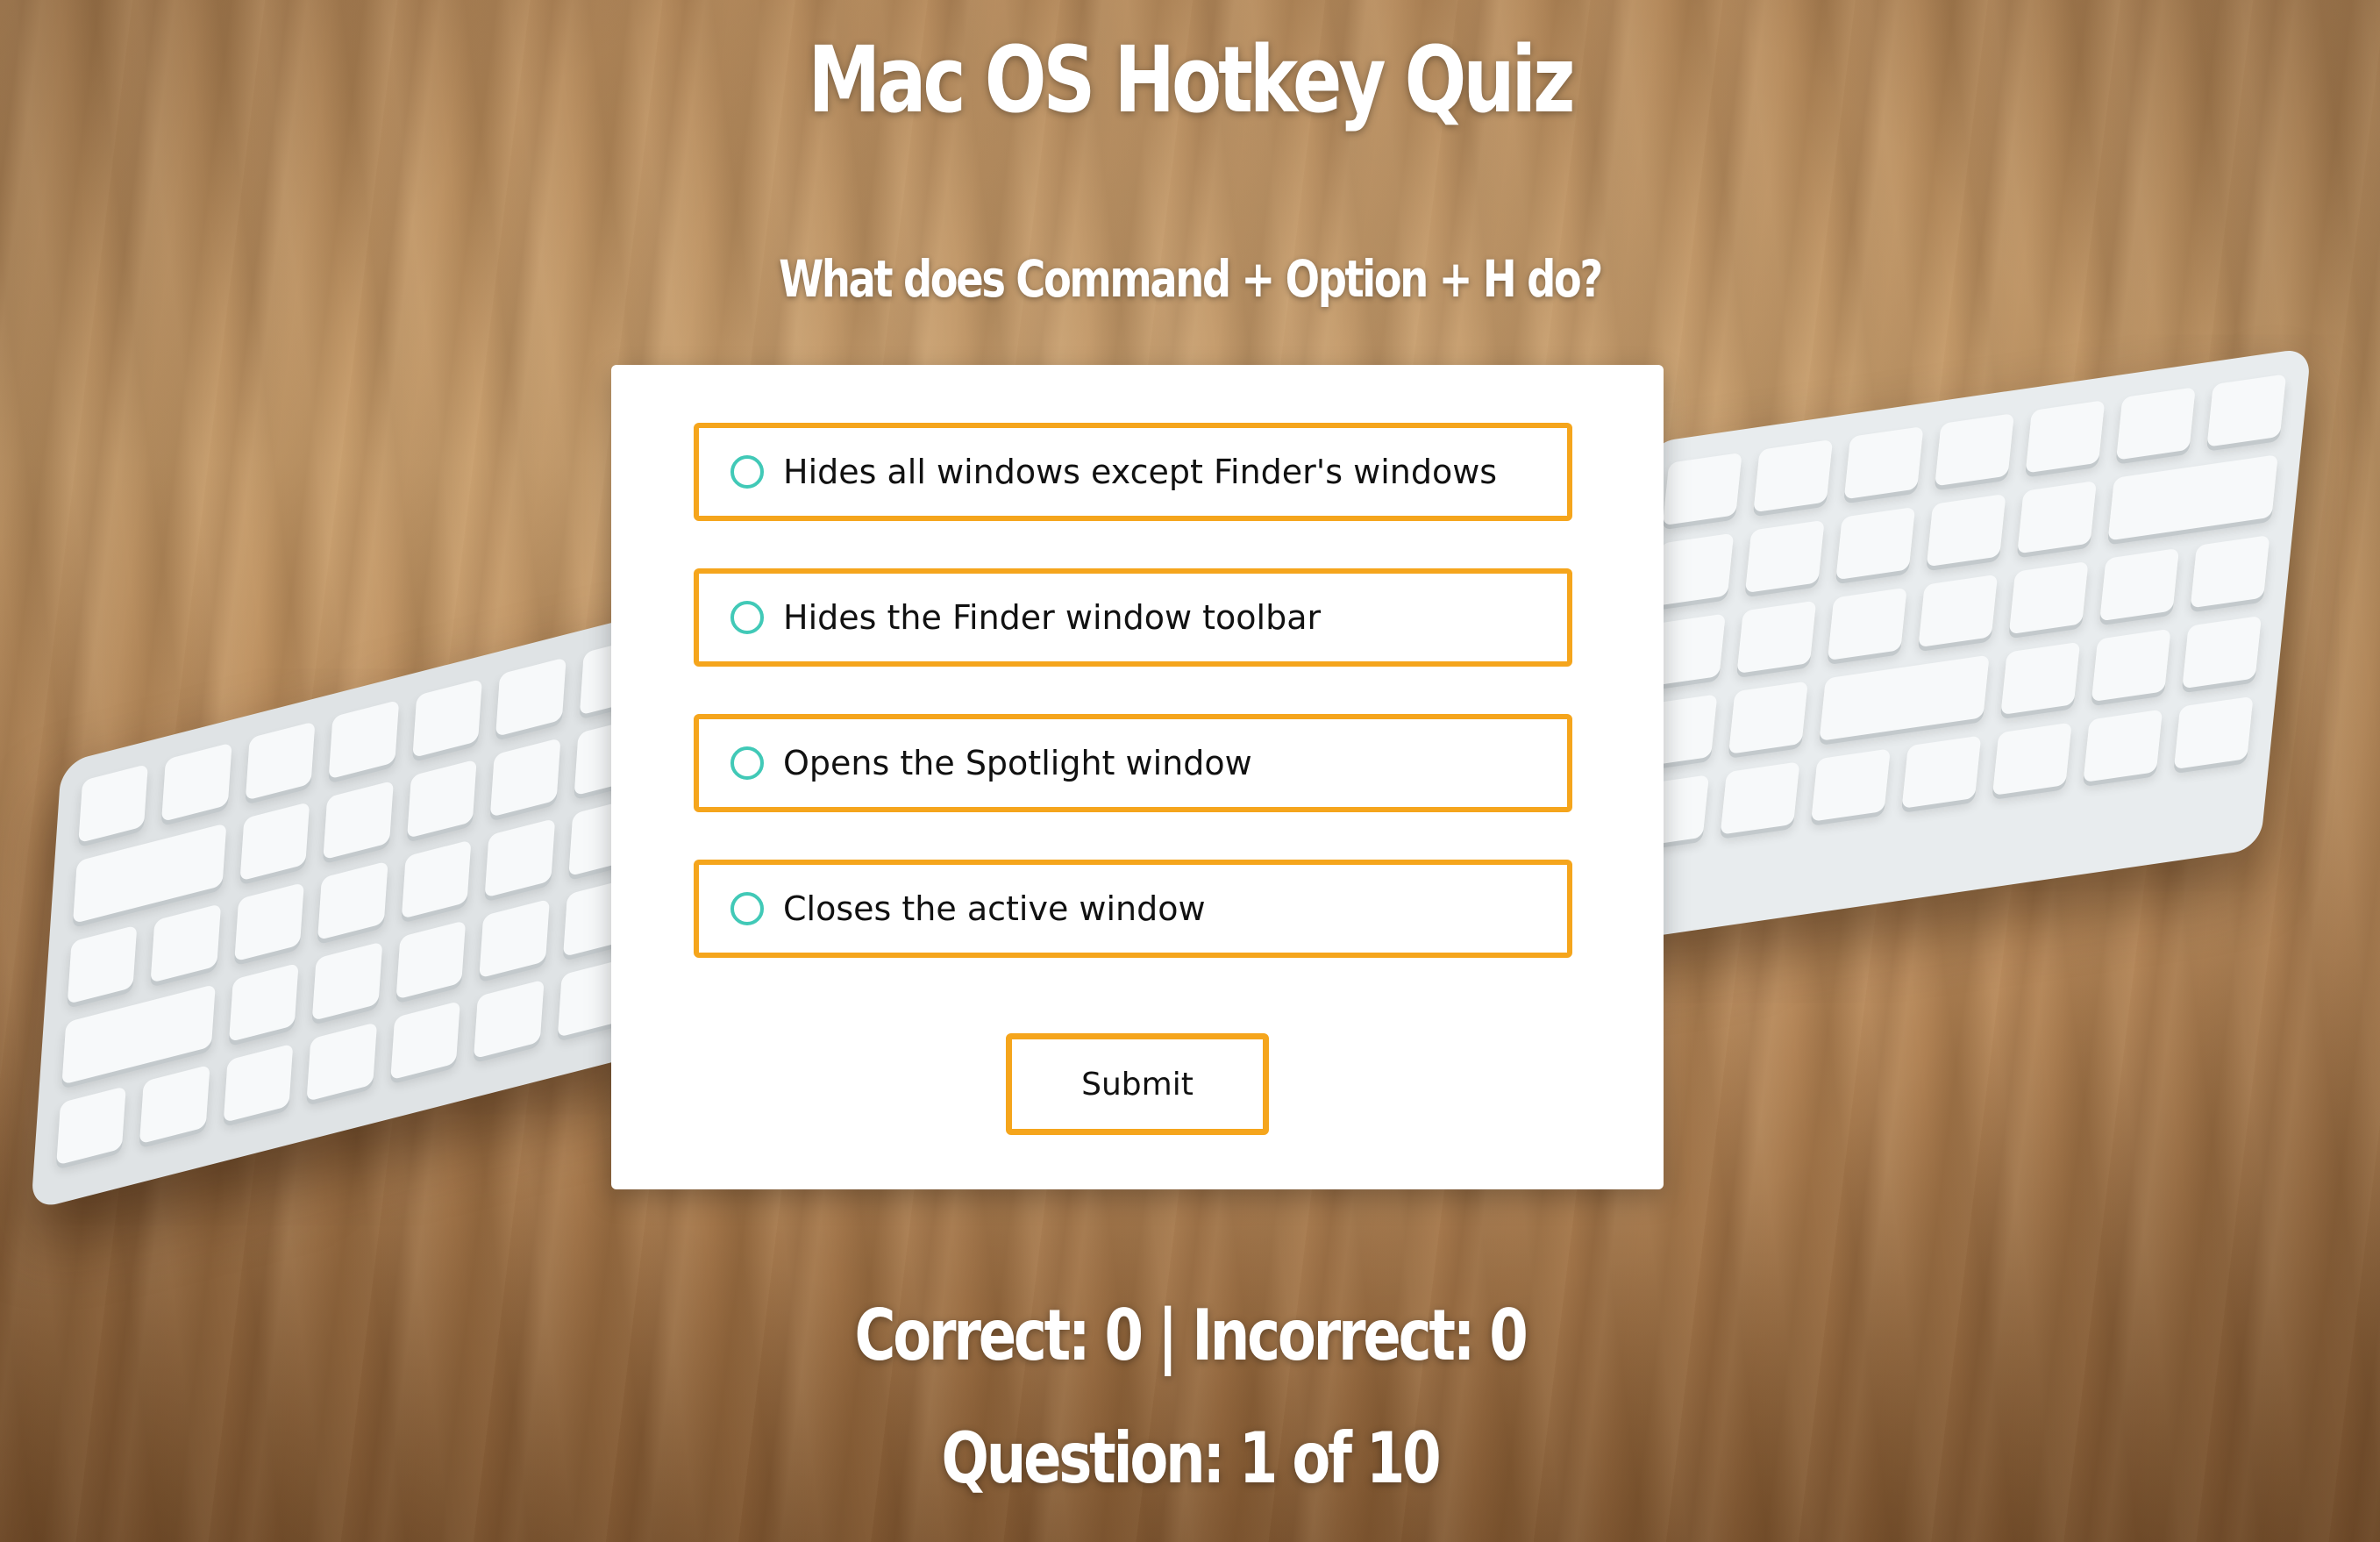  I want to click on answer-option-label: Opens the Spotlight window, so click(1017, 763).